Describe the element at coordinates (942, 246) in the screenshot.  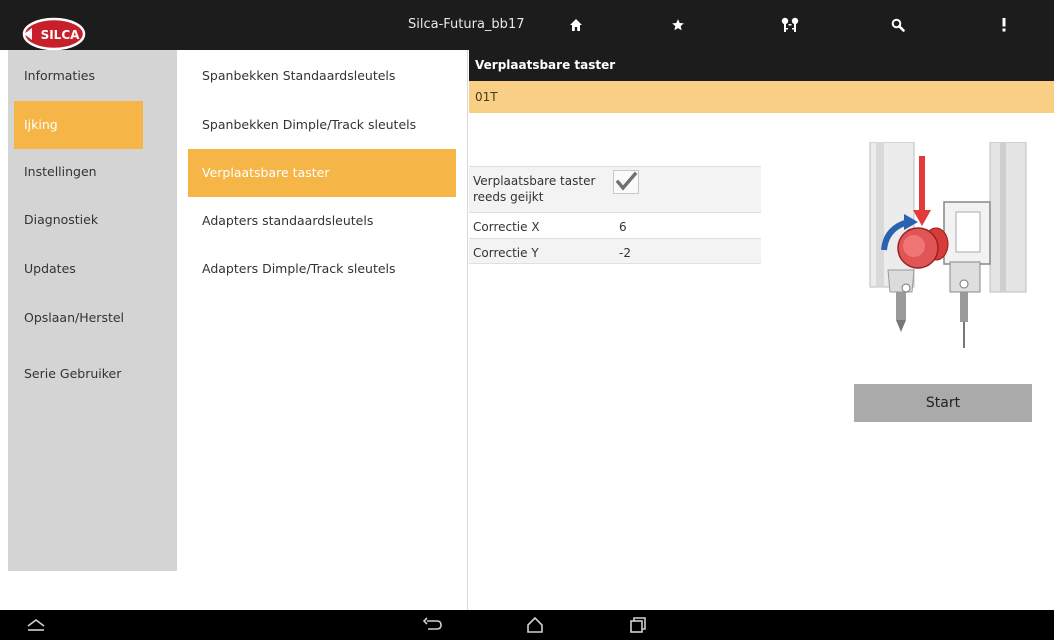
I see `probe-illustration` at that location.